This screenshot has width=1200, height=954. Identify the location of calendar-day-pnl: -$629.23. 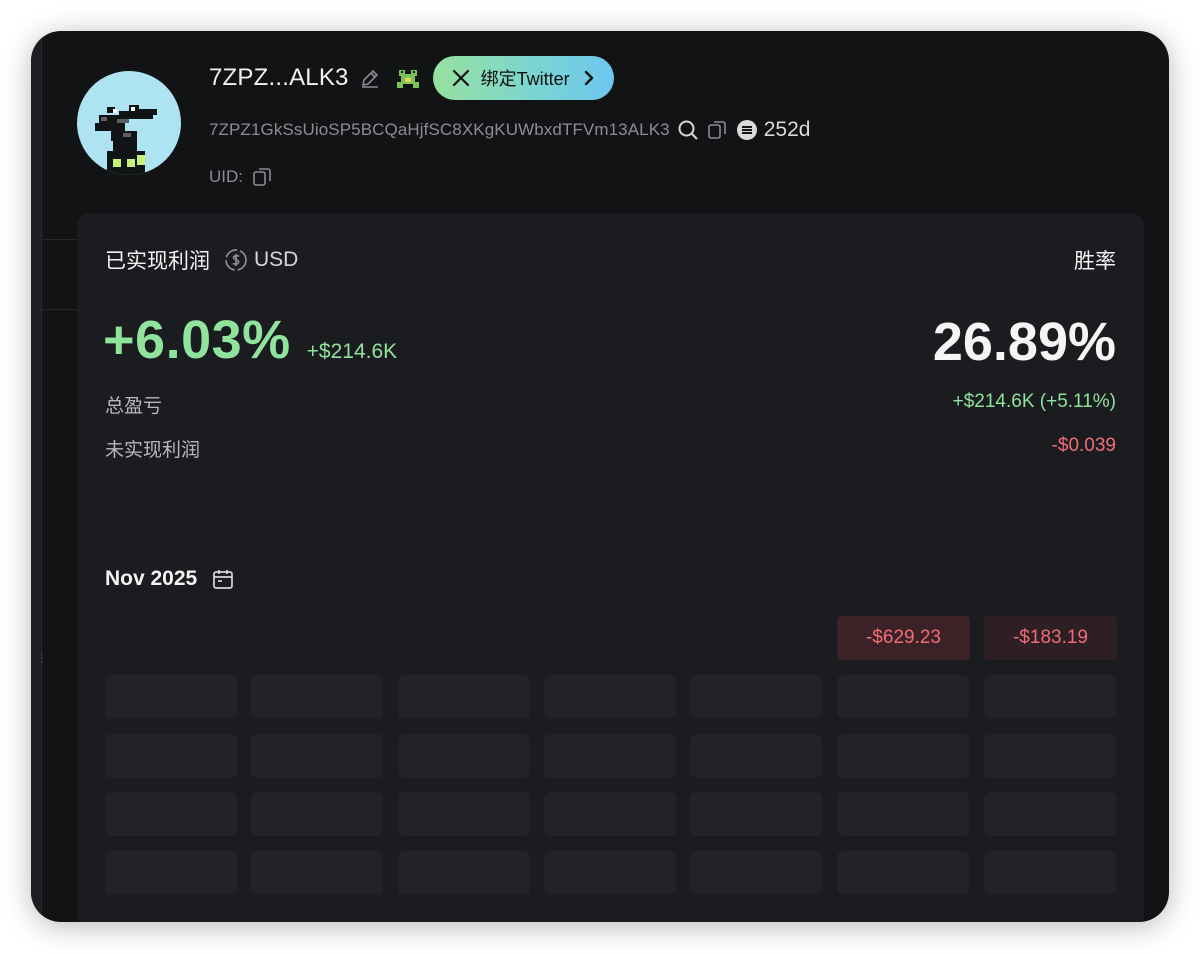
(903, 638).